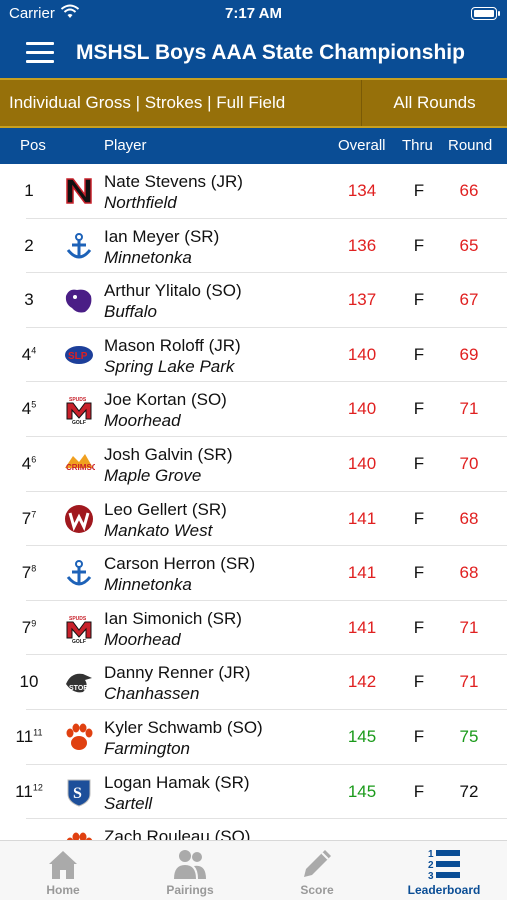 This screenshot has width=507, height=900. Describe the element at coordinates (362, 300) in the screenshot. I see `overall-score: 137` at that location.